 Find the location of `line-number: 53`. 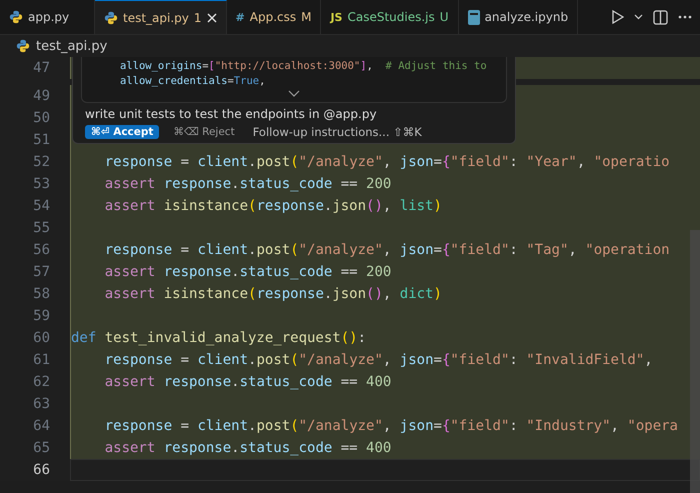

line-number: 53 is located at coordinates (41, 184).